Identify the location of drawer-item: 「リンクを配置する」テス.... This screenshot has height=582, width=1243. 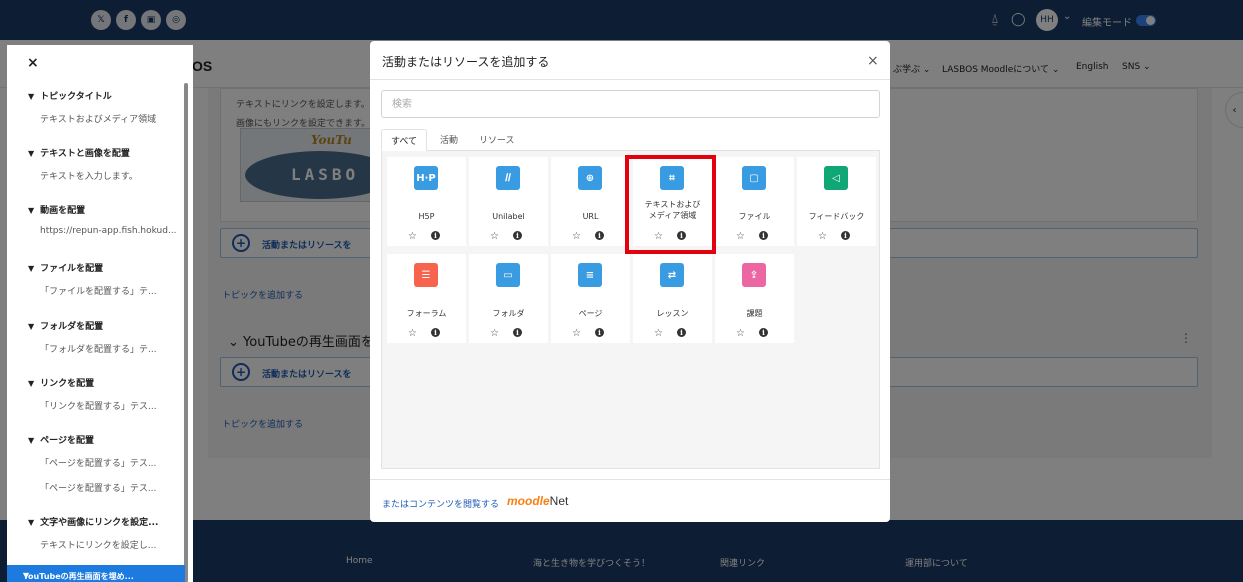
(98, 405).